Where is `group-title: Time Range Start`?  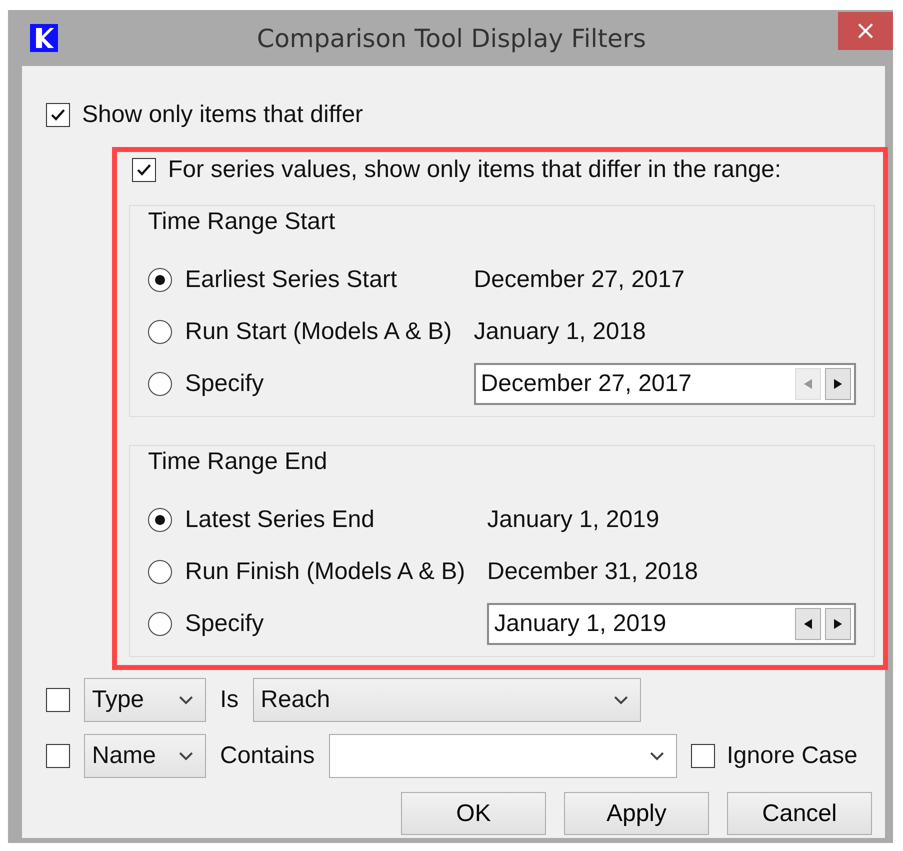 group-title: Time Range Start is located at coordinates (242, 222).